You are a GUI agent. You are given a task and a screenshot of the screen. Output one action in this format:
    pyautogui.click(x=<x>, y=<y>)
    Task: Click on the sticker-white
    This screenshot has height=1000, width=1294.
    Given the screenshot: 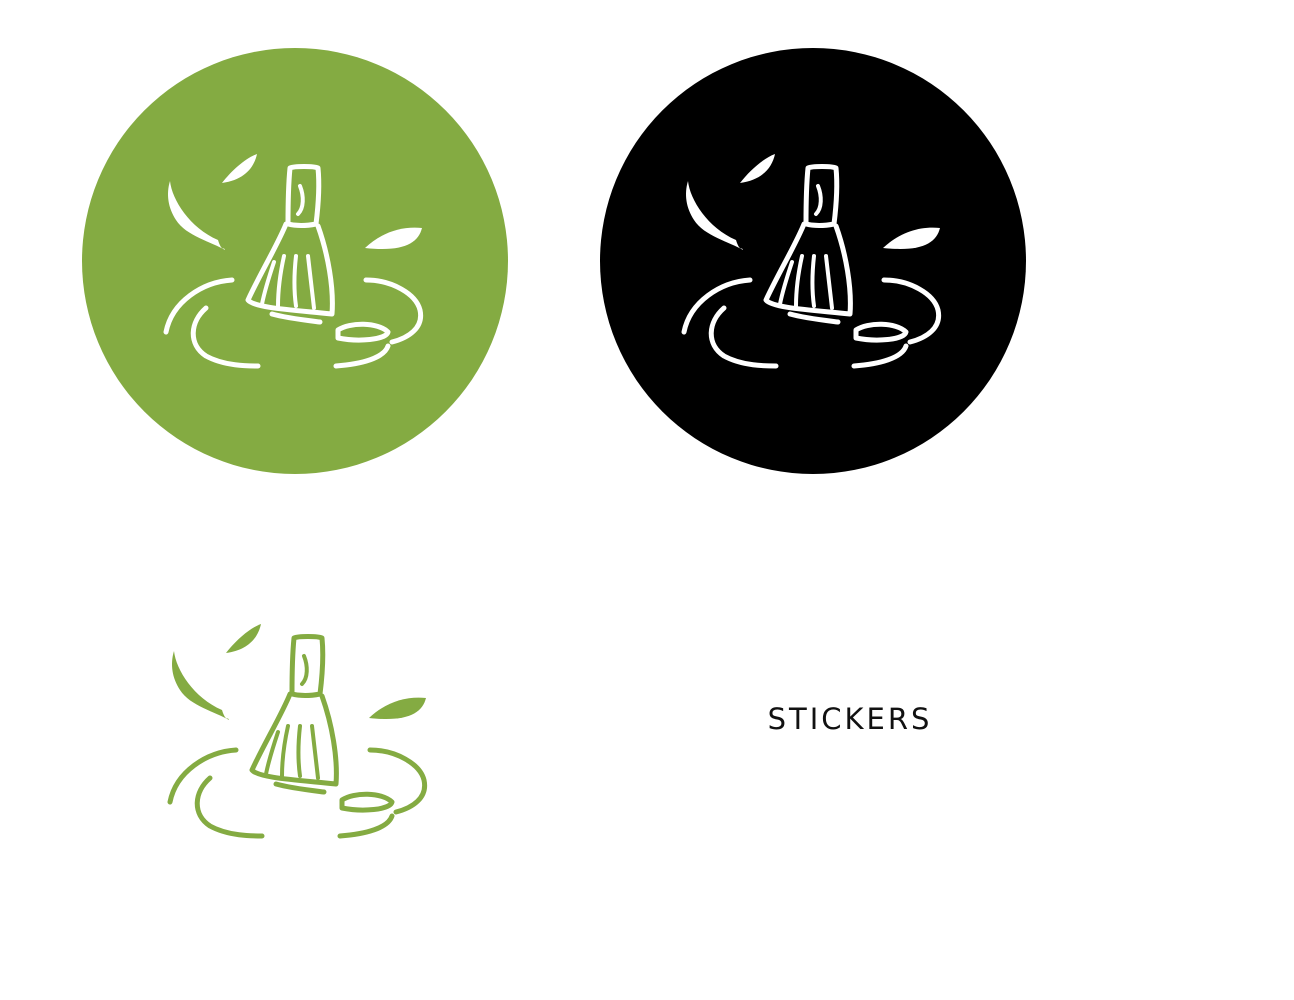 What is the action you would take?
    pyautogui.click(x=299, y=731)
    